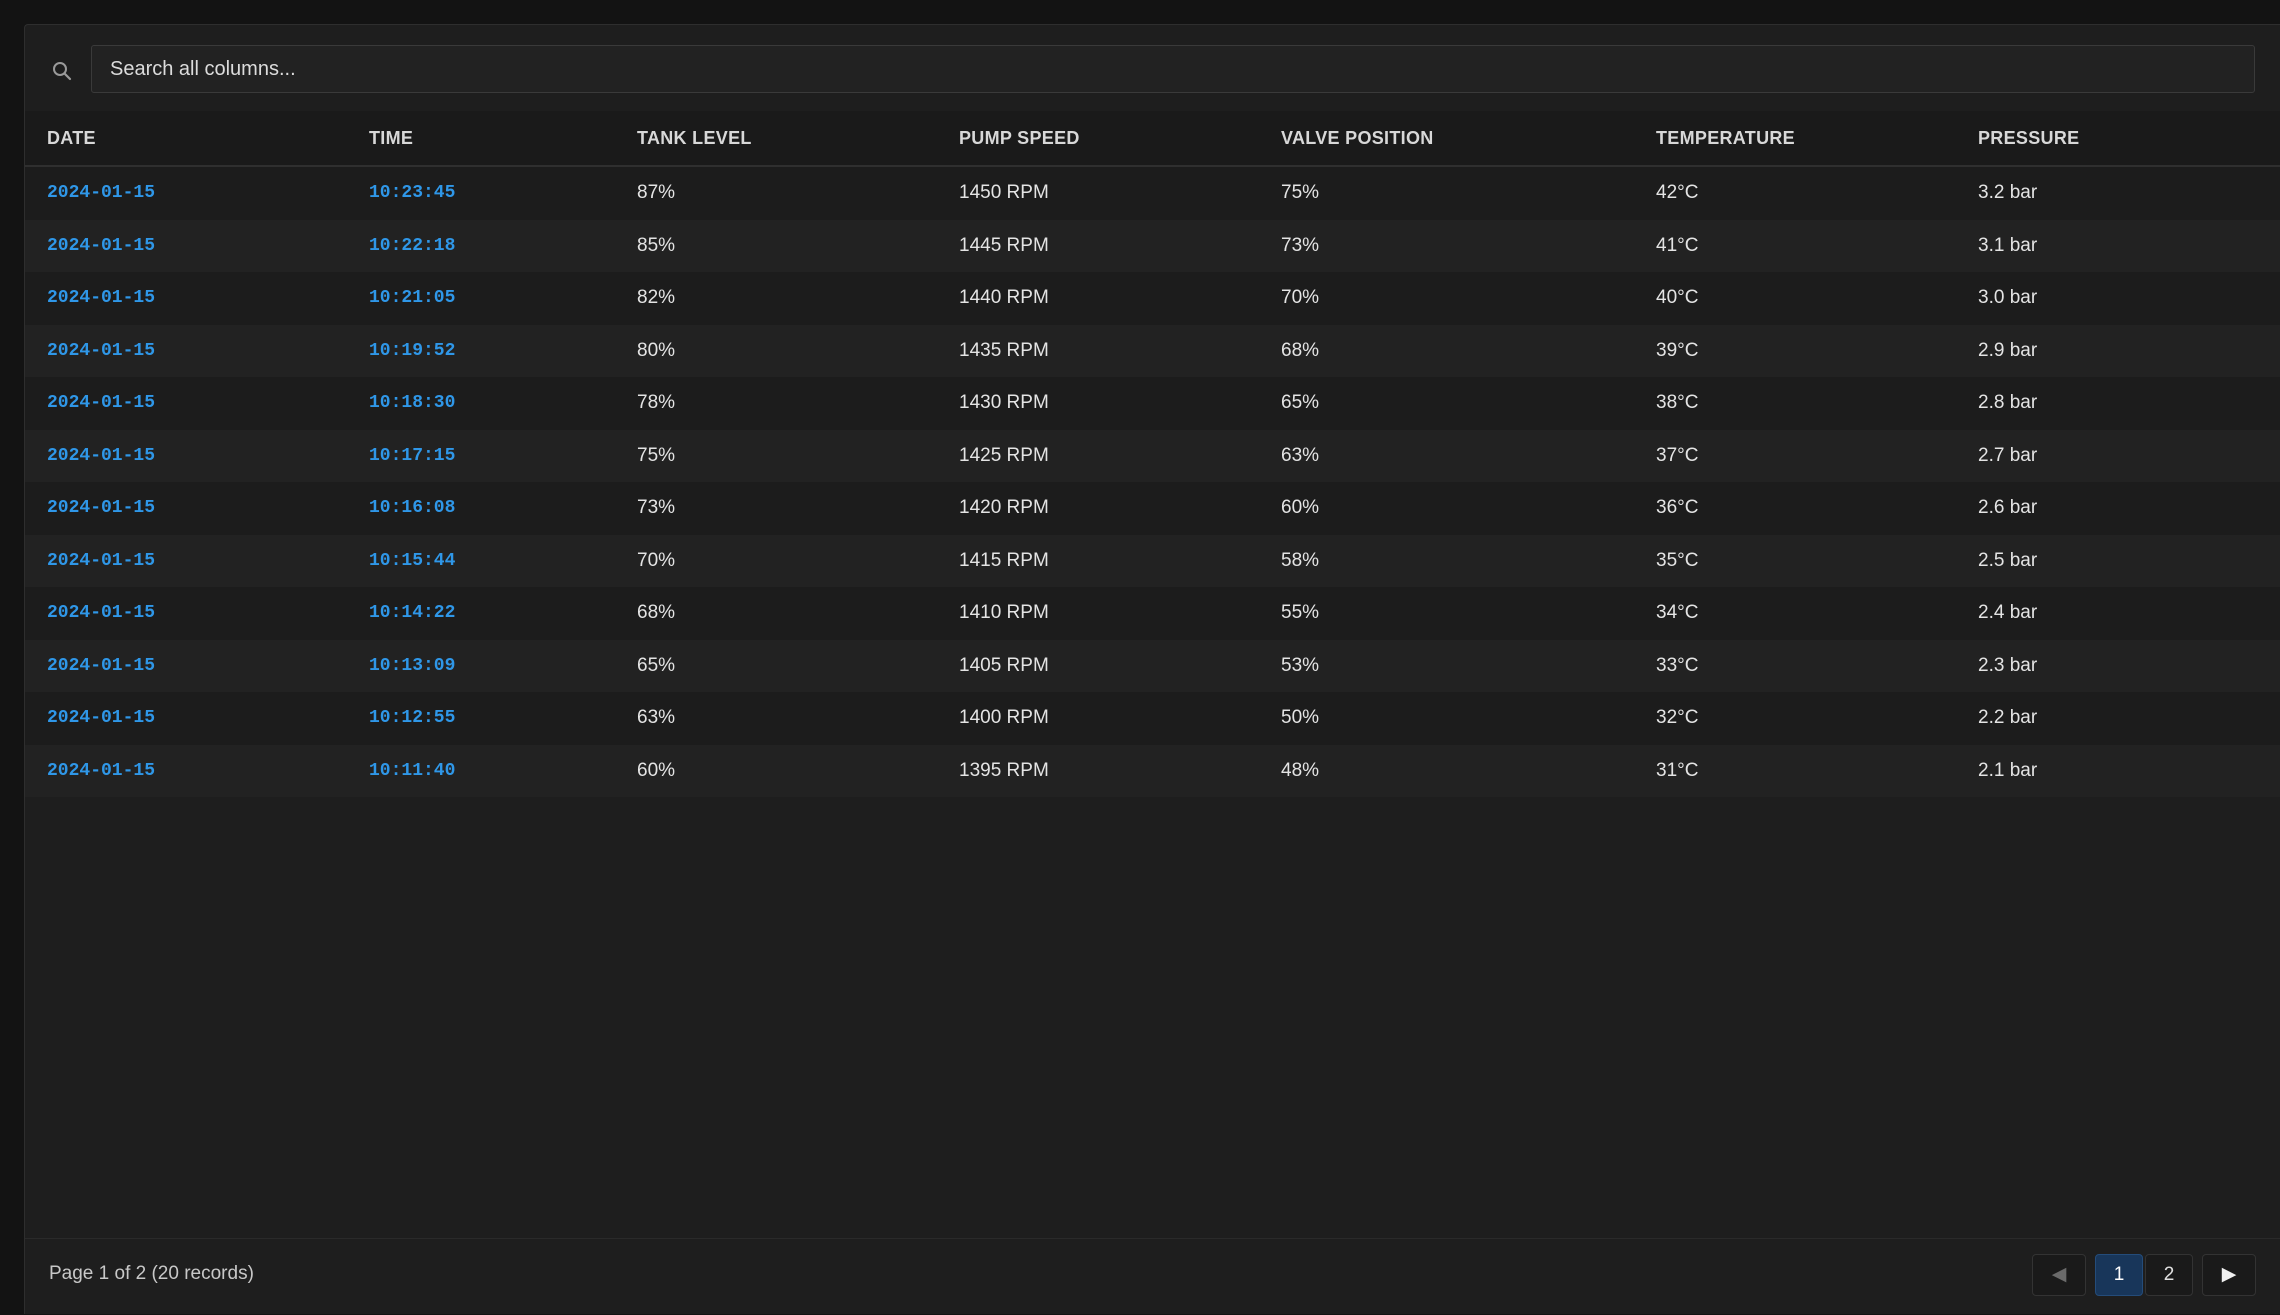 The width and height of the screenshot is (2280, 1315). I want to click on cell-pressure: 2.4 bar, so click(2008, 612).